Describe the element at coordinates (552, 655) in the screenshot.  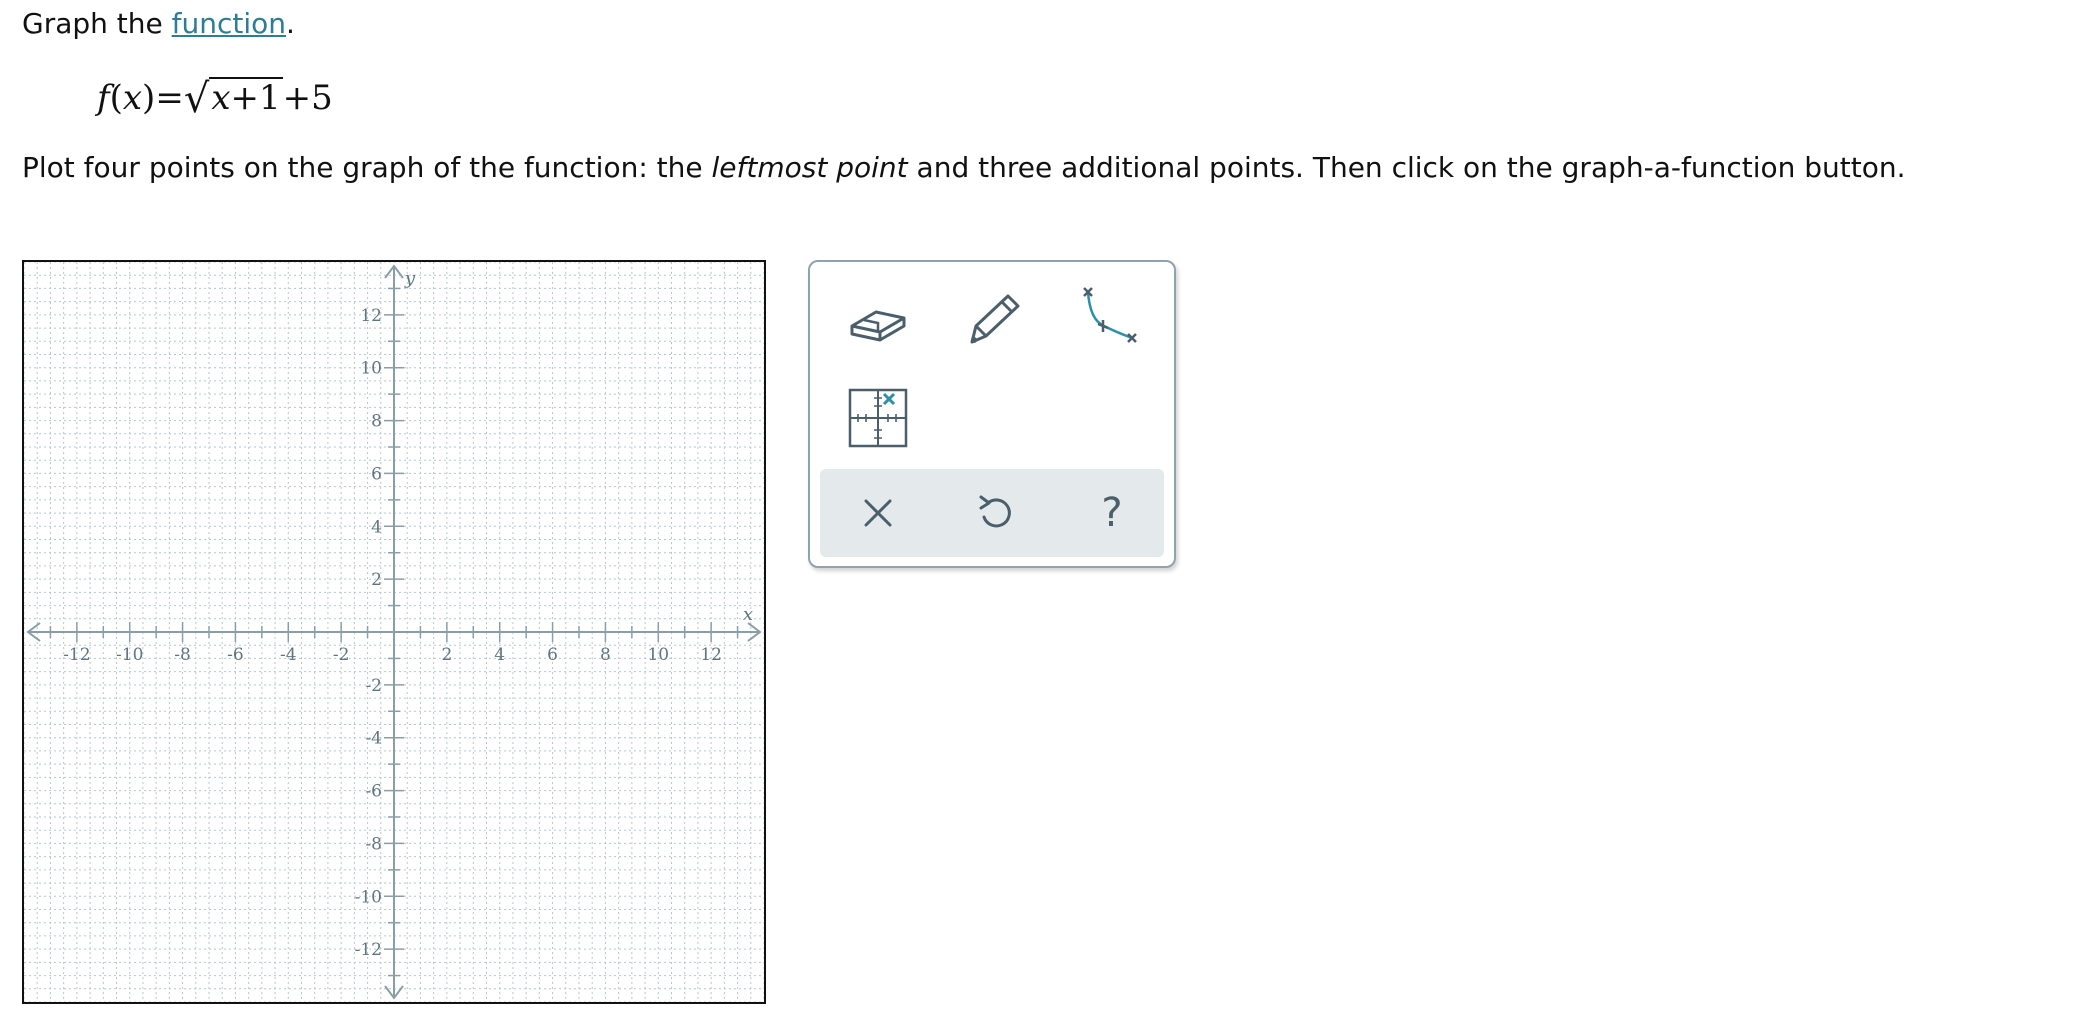
I see `x-tick-label: 6` at that location.